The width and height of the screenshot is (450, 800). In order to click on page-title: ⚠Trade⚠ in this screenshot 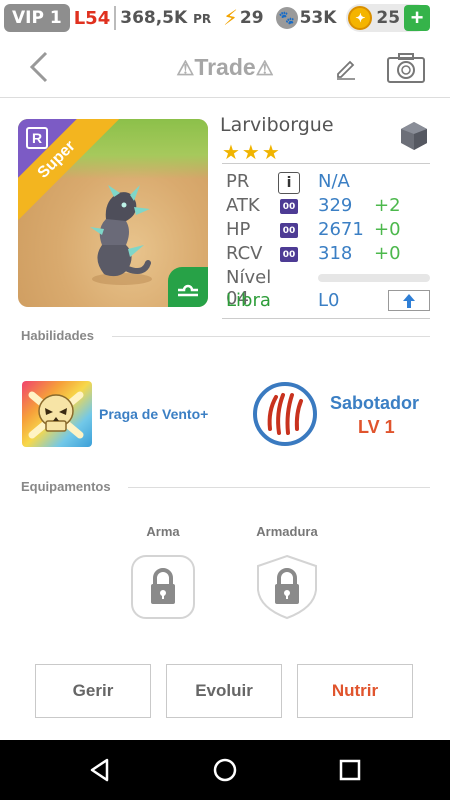, I will do `click(225, 67)`.